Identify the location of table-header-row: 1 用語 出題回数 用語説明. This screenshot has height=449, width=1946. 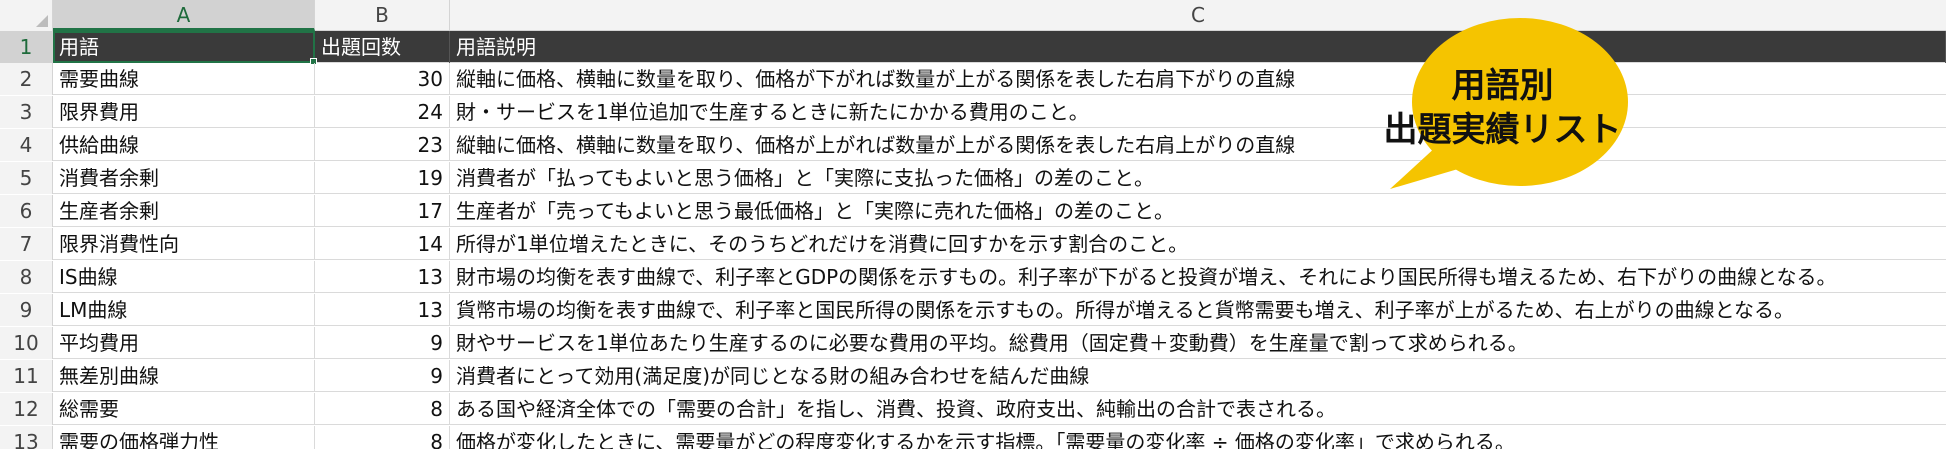
(973, 47).